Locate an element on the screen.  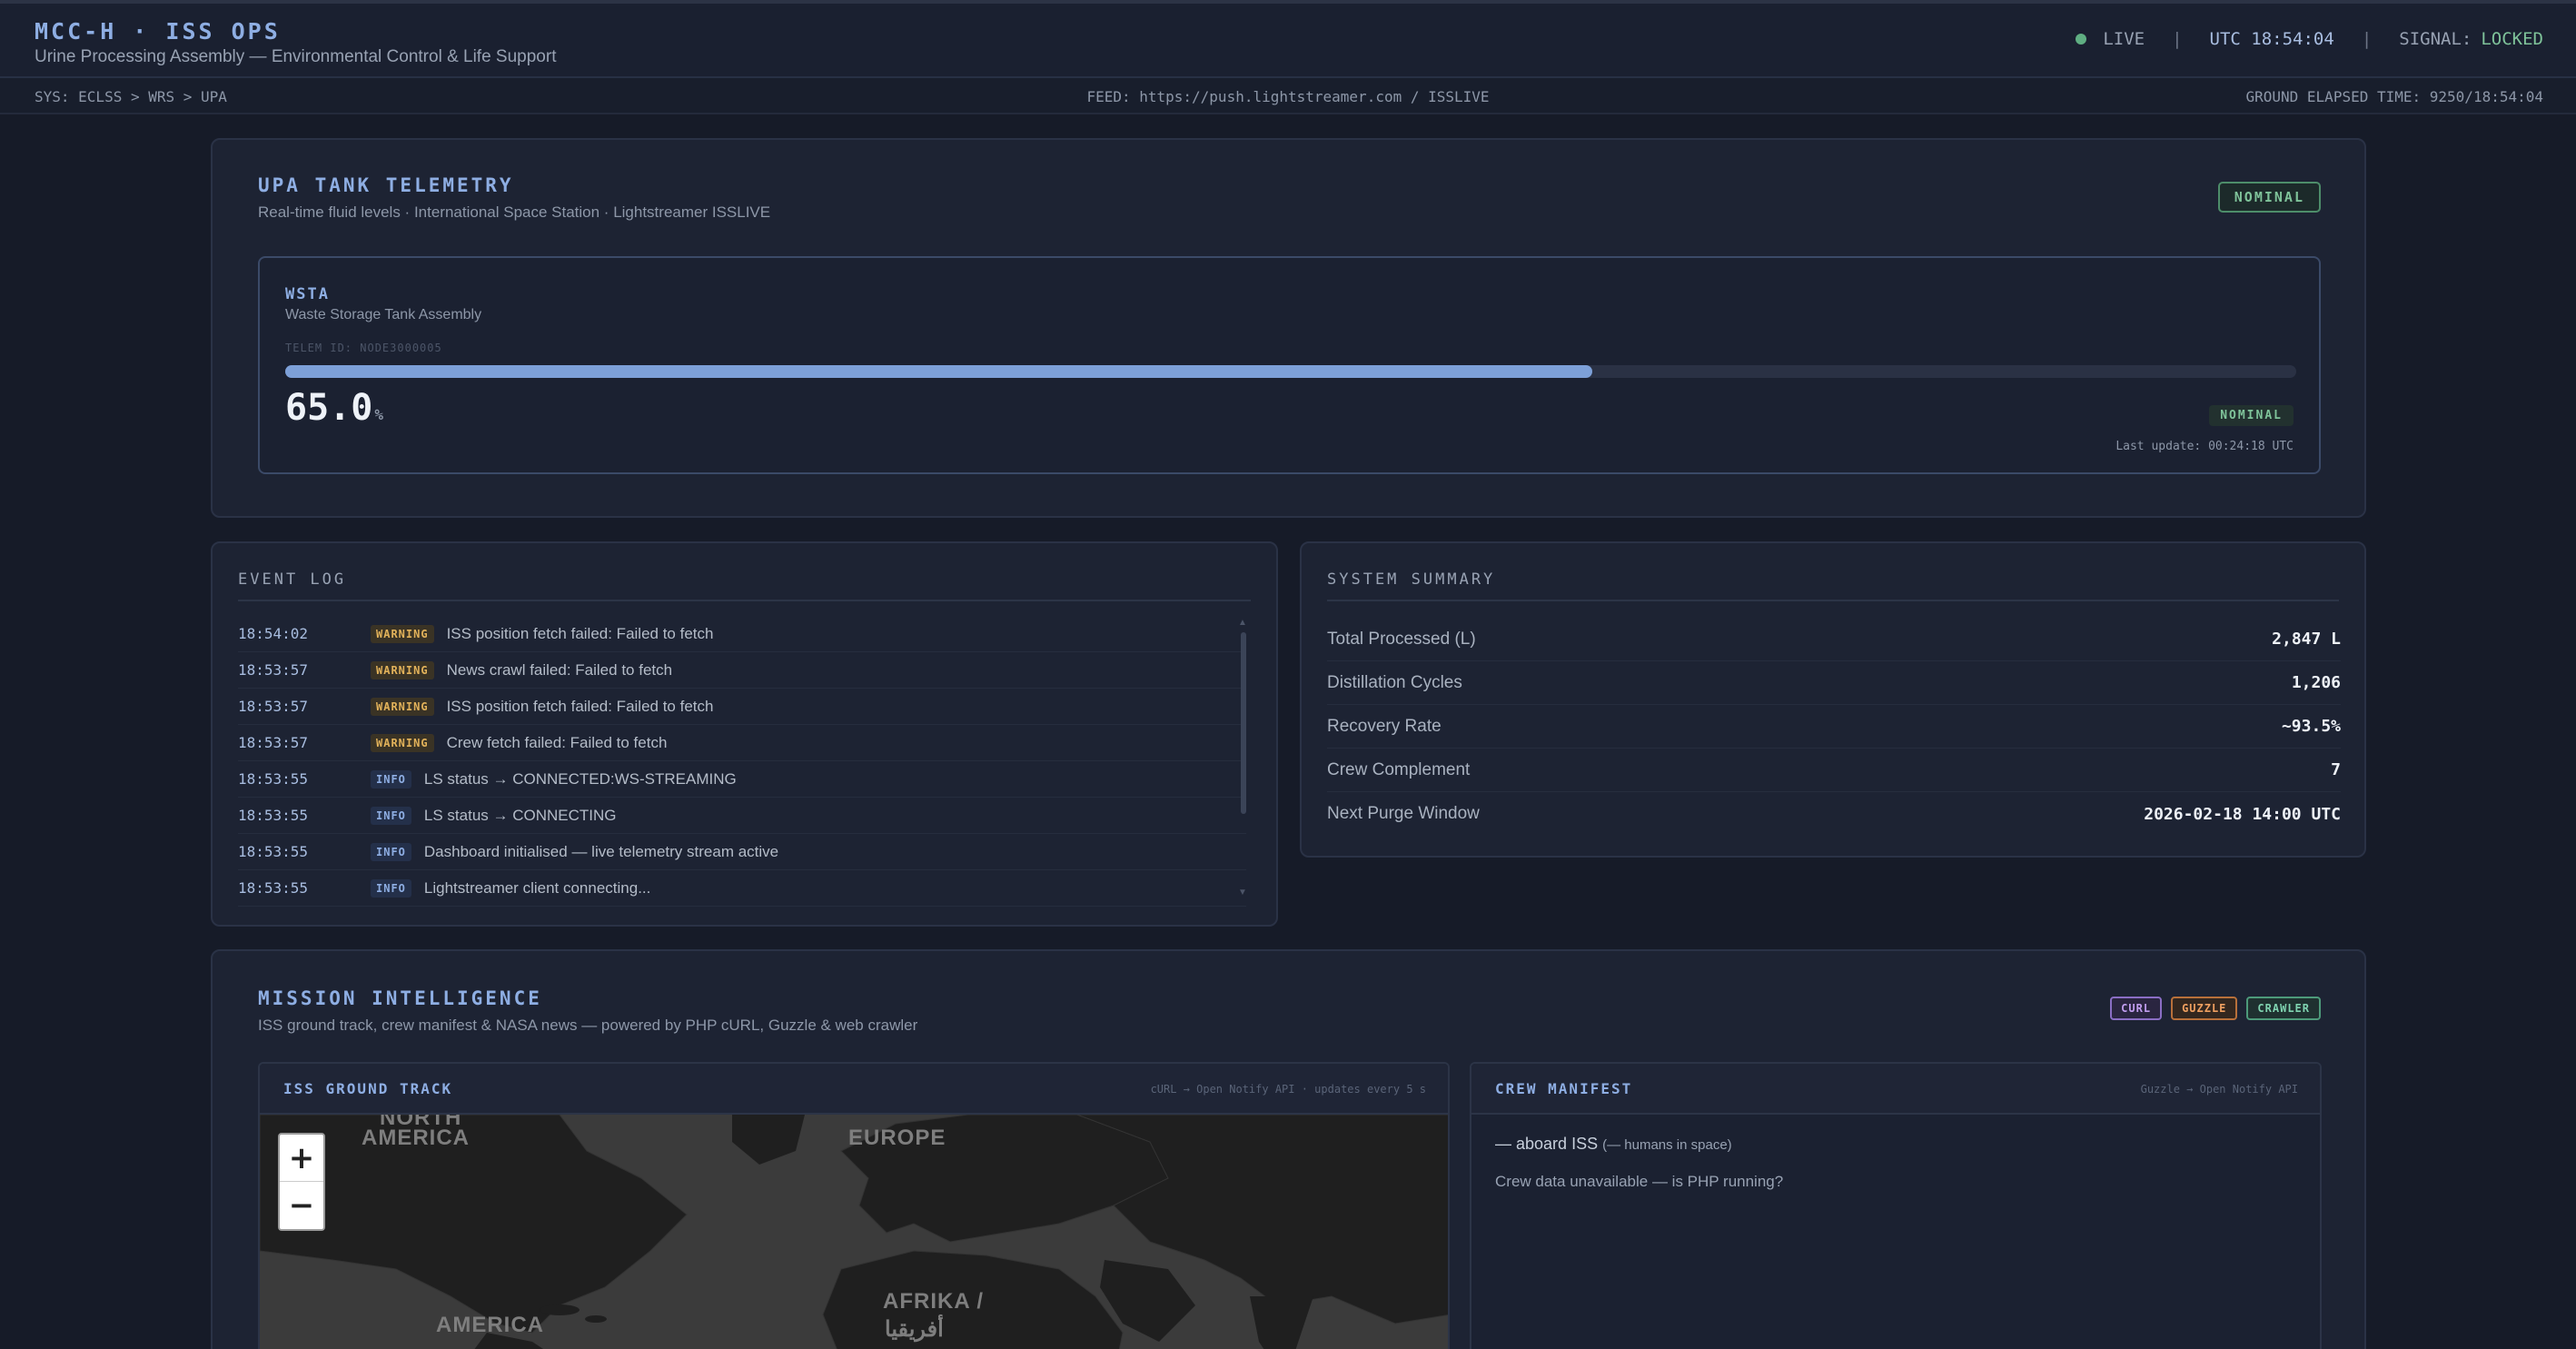
level-bar is located at coordinates (1290, 371).